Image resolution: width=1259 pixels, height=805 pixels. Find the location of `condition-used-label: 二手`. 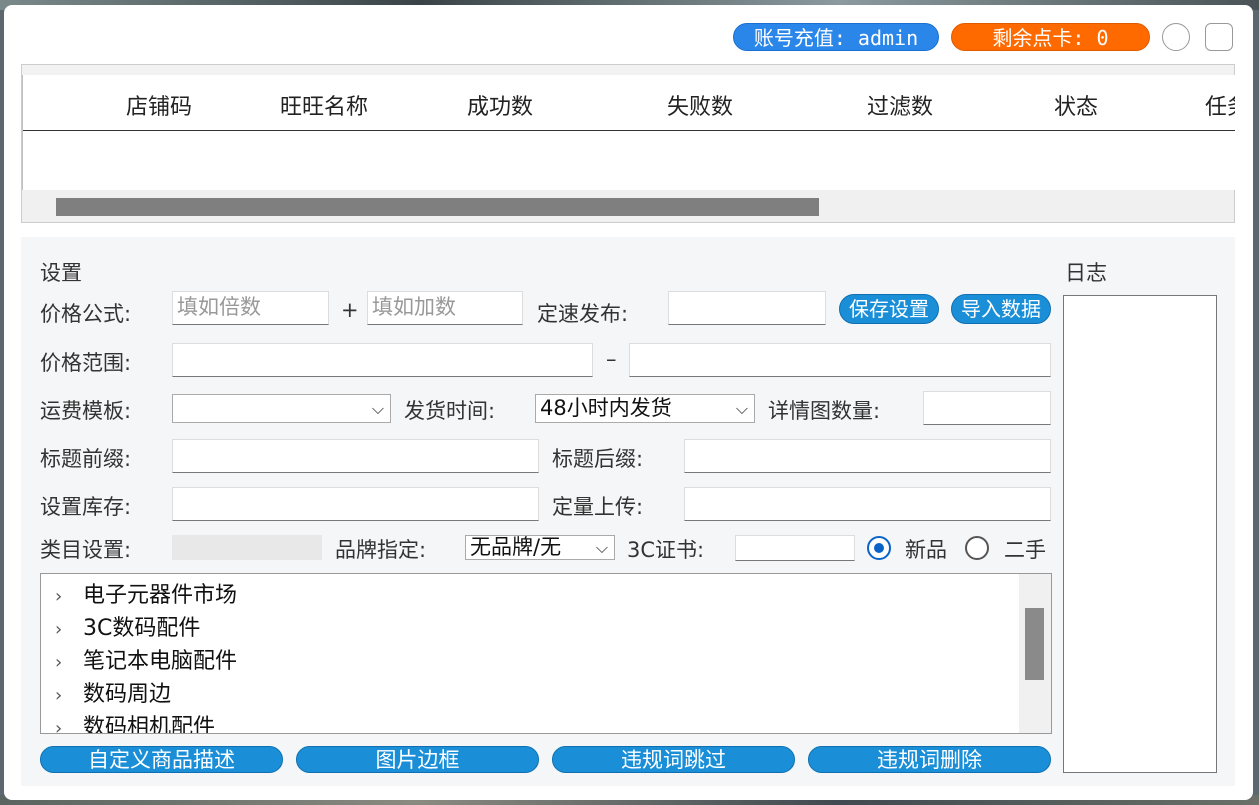

condition-used-label: 二手 is located at coordinates (1025, 549).